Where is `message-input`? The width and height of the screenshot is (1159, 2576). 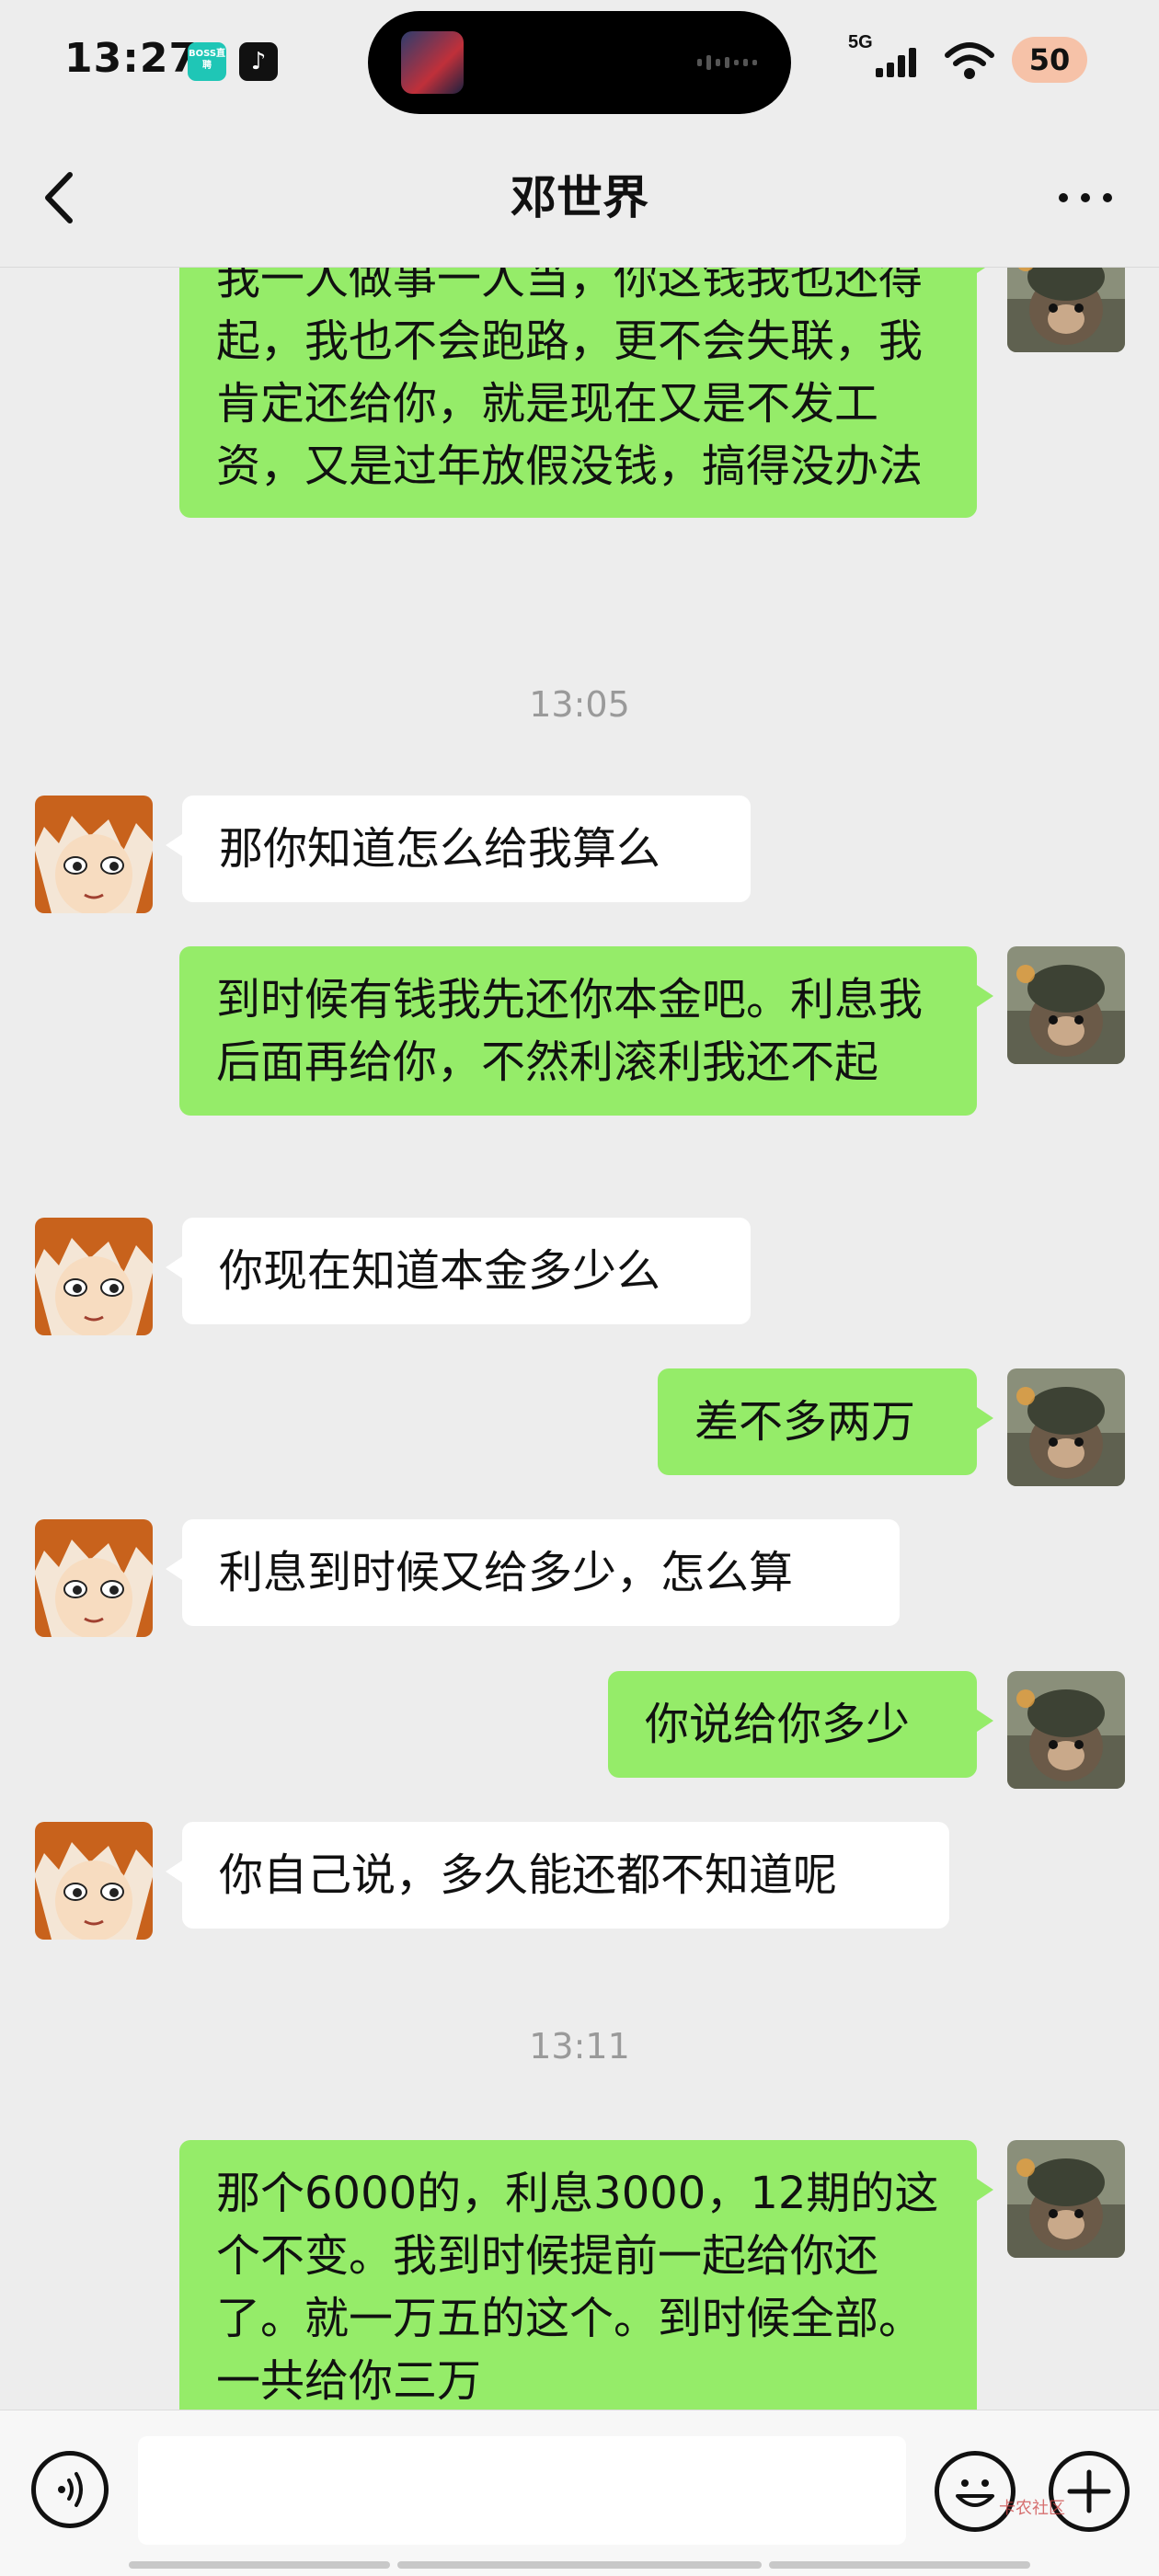
message-input is located at coordinates (522, 2490).